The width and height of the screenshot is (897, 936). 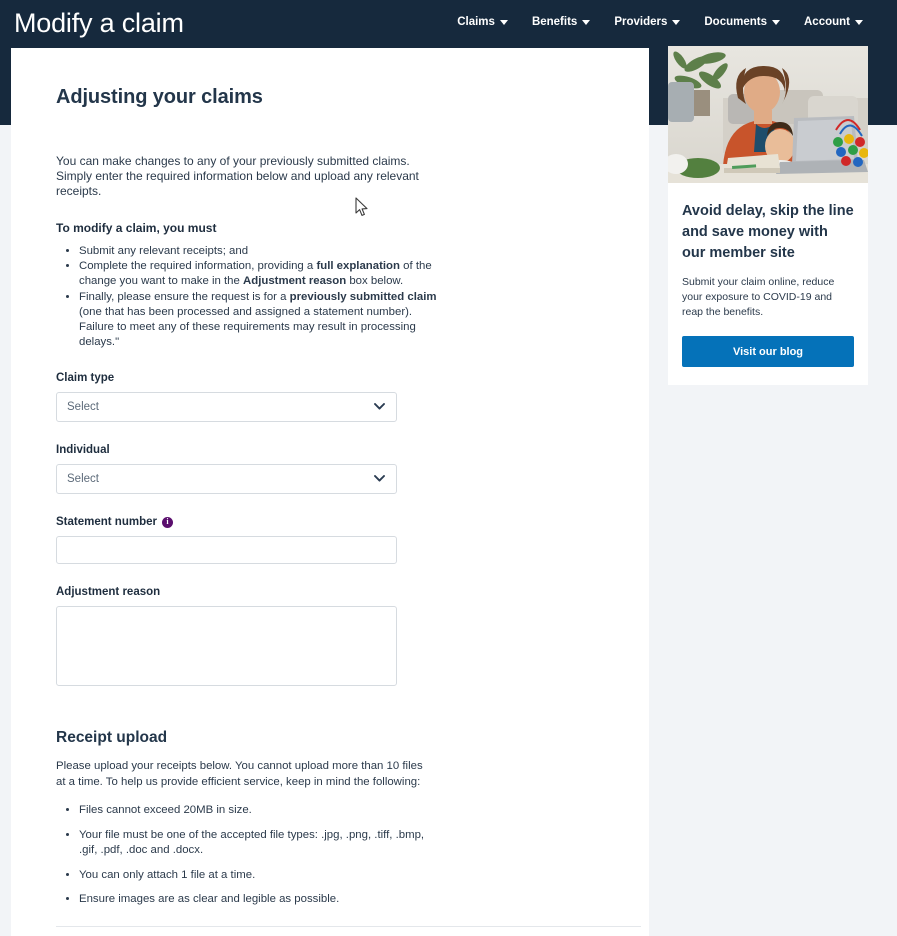 I want to click on section-heading-adjusting: Adjusting your claims, so click(x=159, y=97).